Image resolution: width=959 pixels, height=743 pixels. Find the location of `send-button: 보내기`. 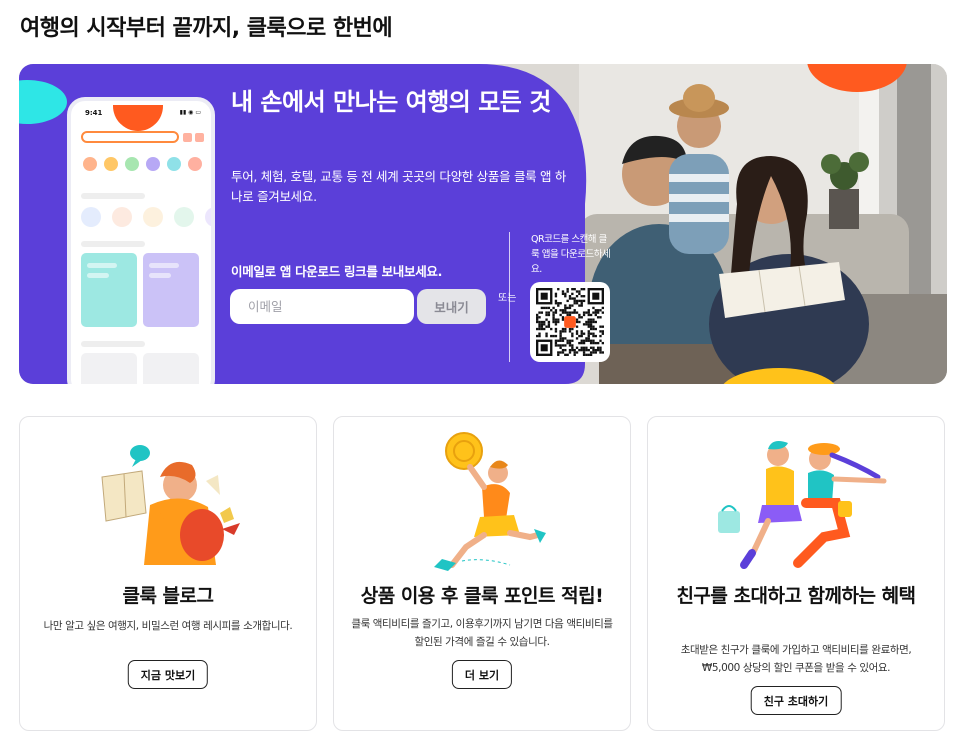

send-button: 보내기 is located at coordinates (451, 306).